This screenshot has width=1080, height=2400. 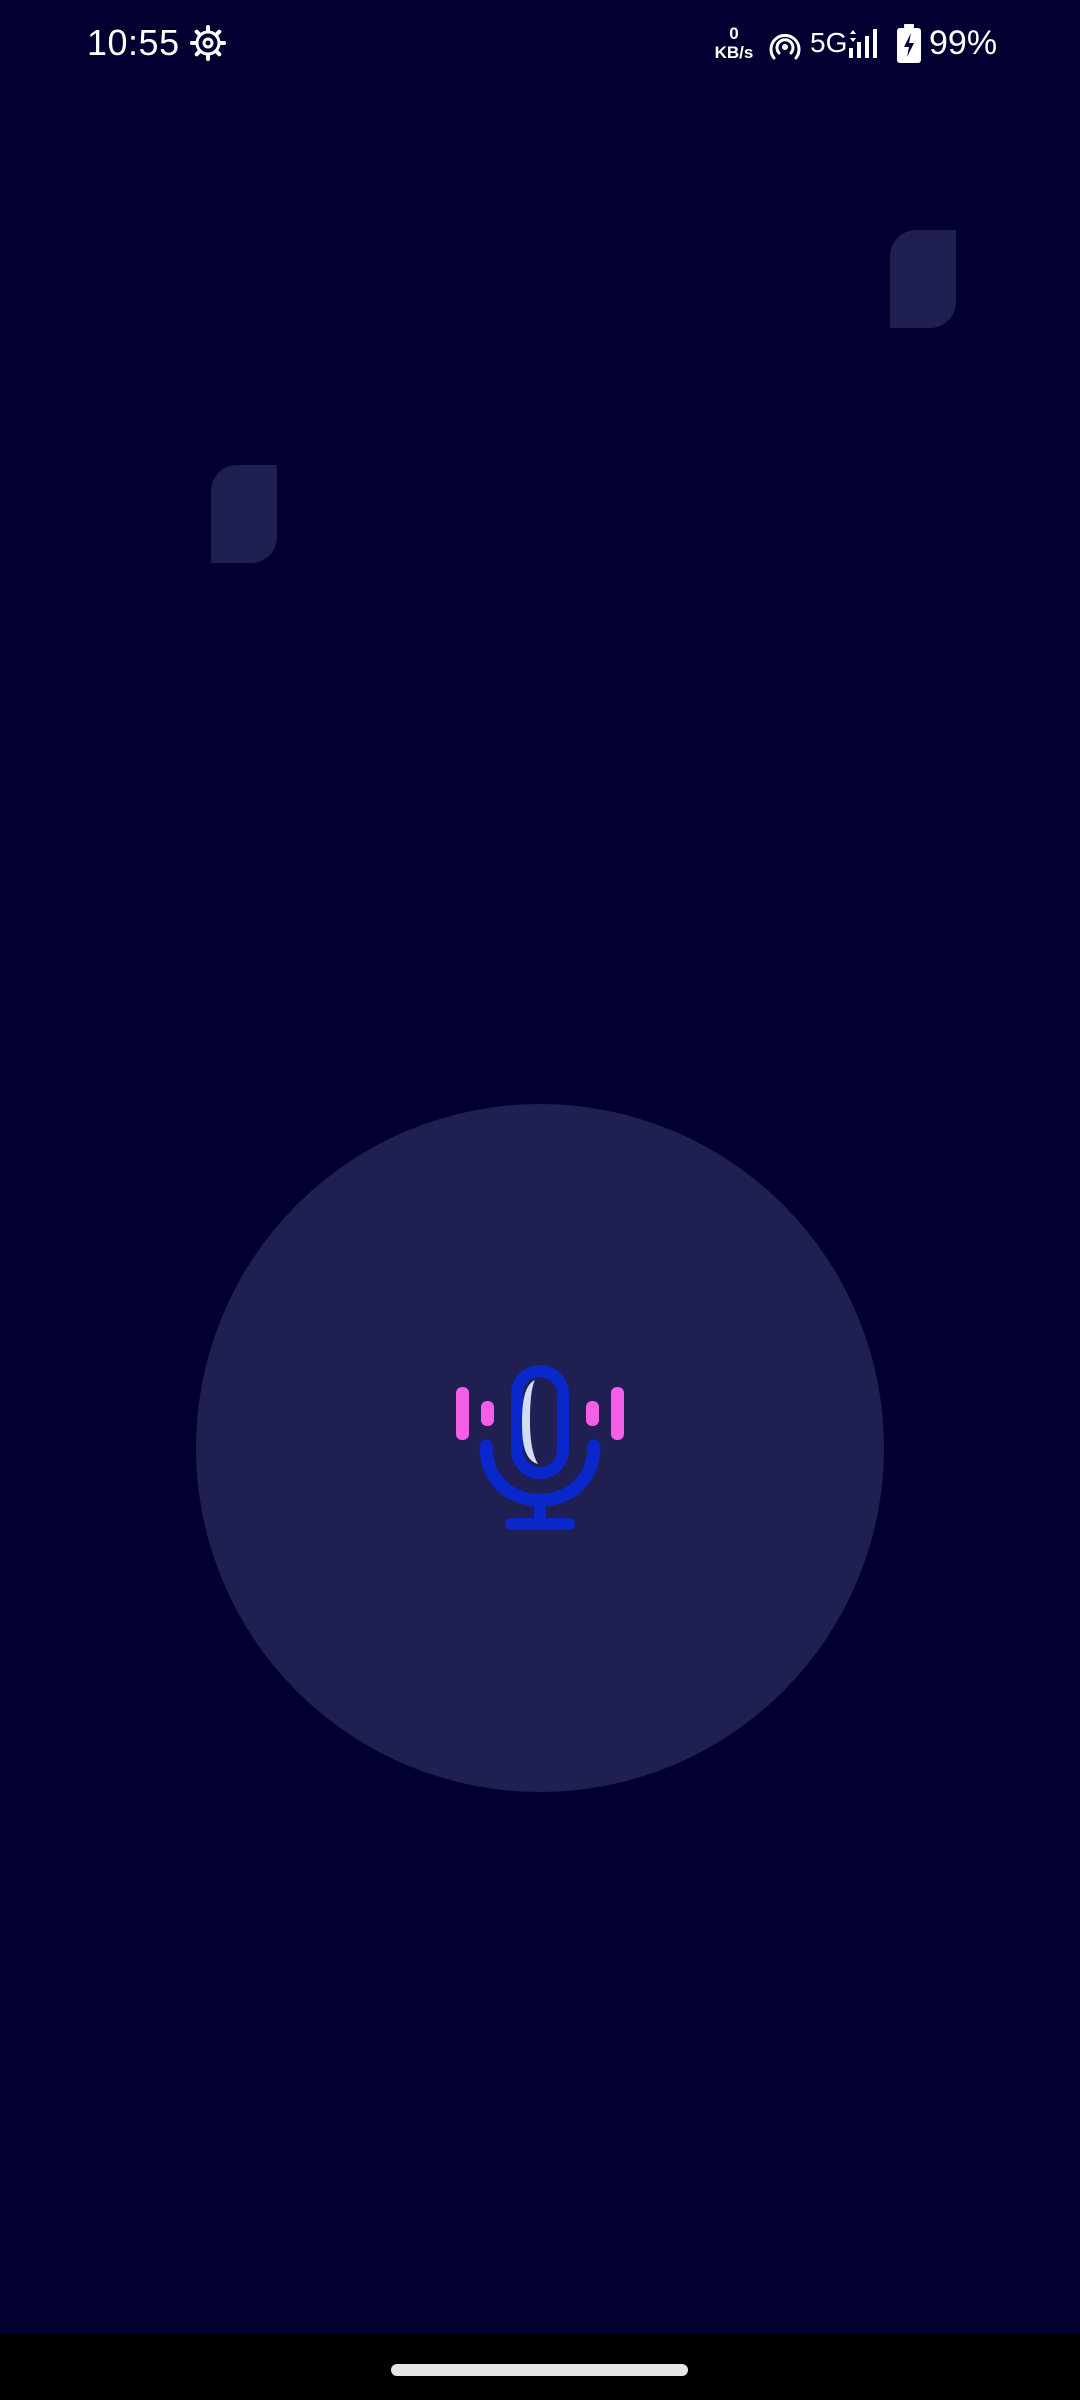 What do you see at coordinates (133, 42) in the screenshot?
I see `status-time: 10:55` at bounding box center [133, 42].